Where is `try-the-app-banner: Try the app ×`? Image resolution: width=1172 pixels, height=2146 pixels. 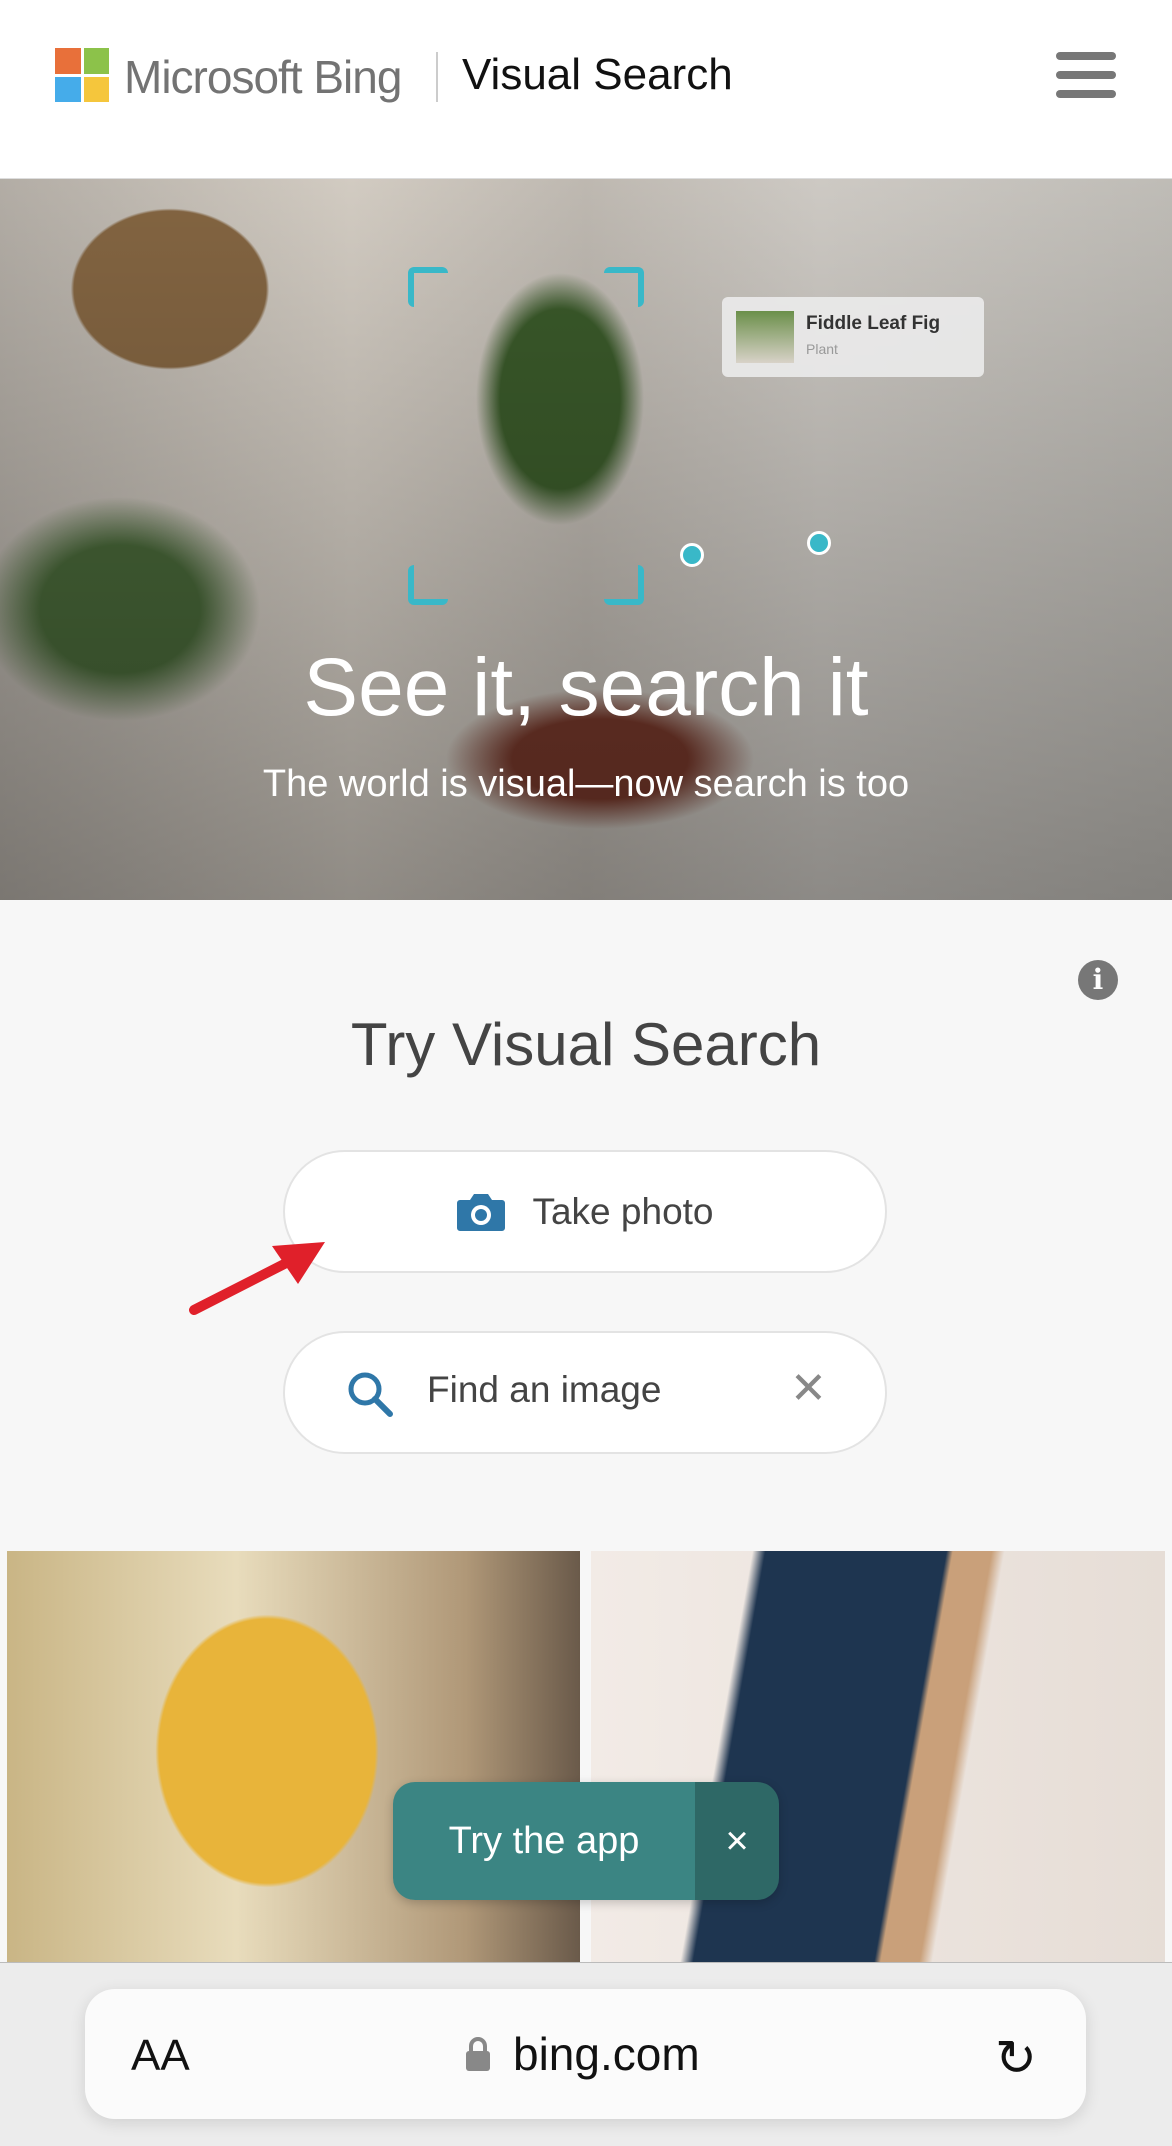 try-the-app-banner: Try the app × is located at coordinates (586, 1841).